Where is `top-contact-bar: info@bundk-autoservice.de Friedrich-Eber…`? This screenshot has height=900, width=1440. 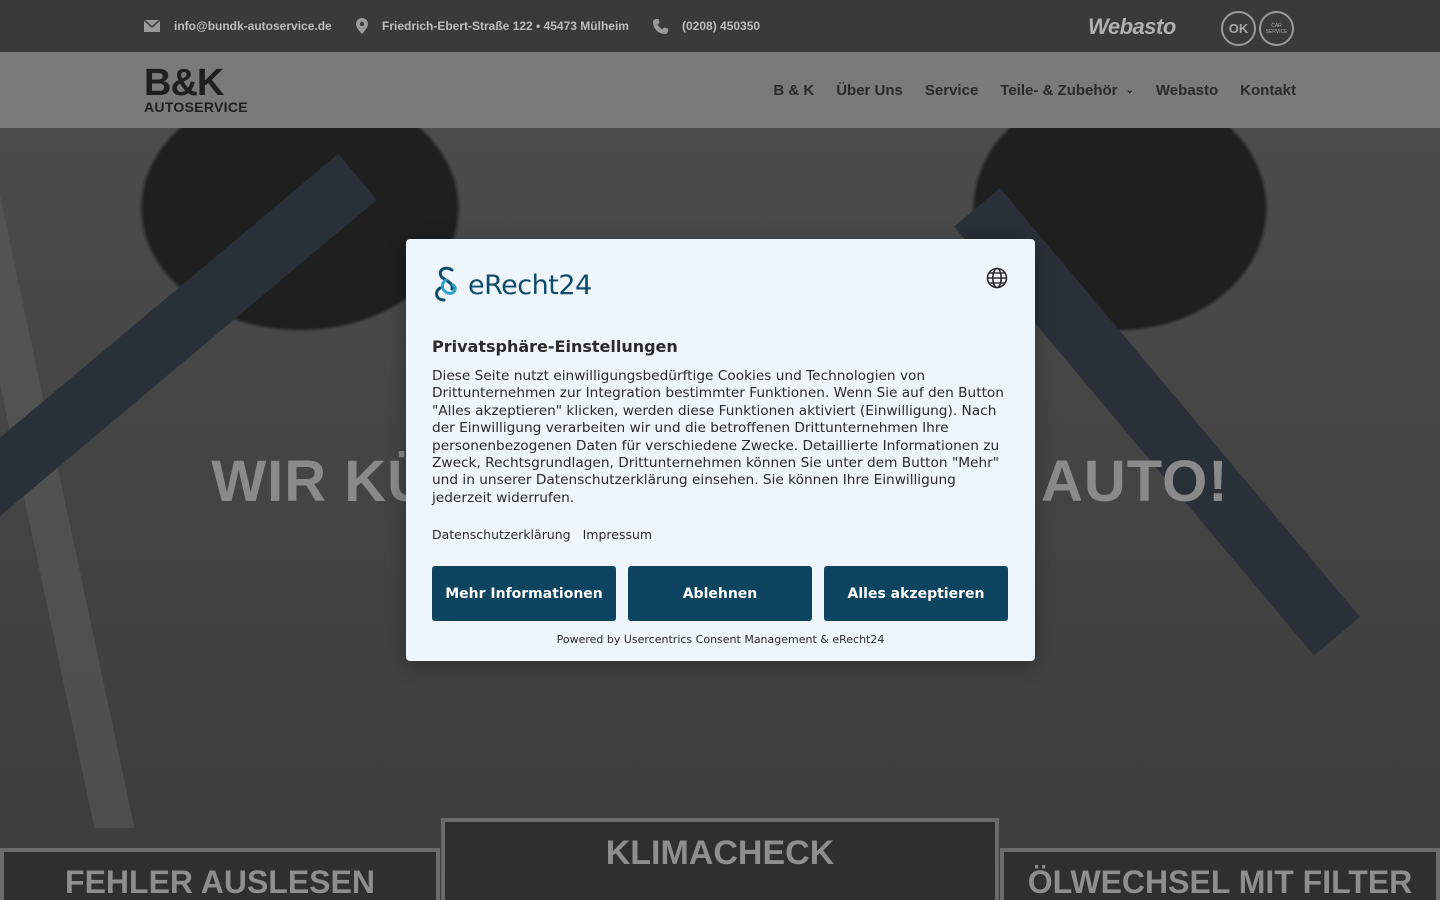 top-contact-bar: info@bundk-autoservice.de Friedrich-Eber… is located at coordinates (720, 26).